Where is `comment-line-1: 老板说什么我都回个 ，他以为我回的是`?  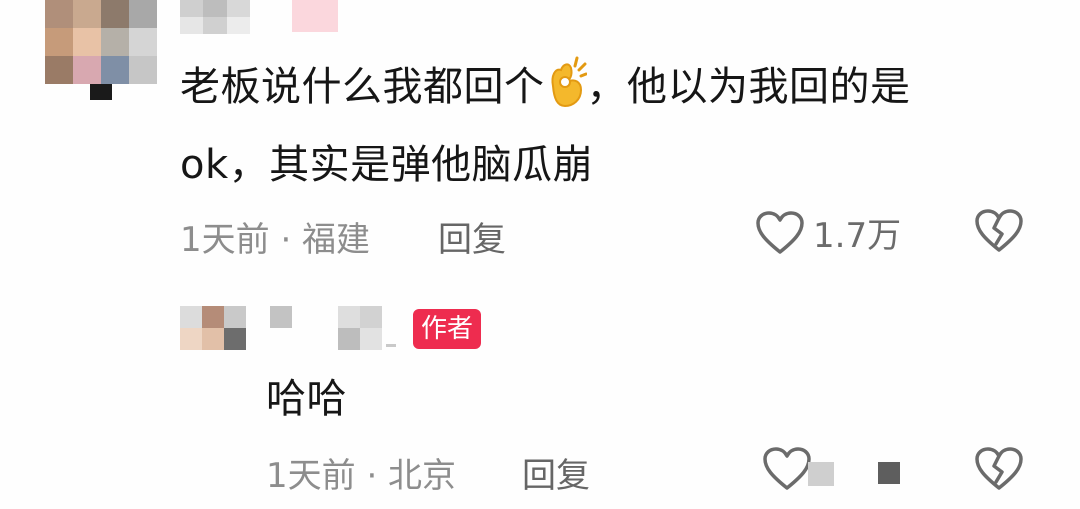
comment-line-1: 老板说什么我都回个 ，他以为我回的是 is located at coordinates (610, 91).